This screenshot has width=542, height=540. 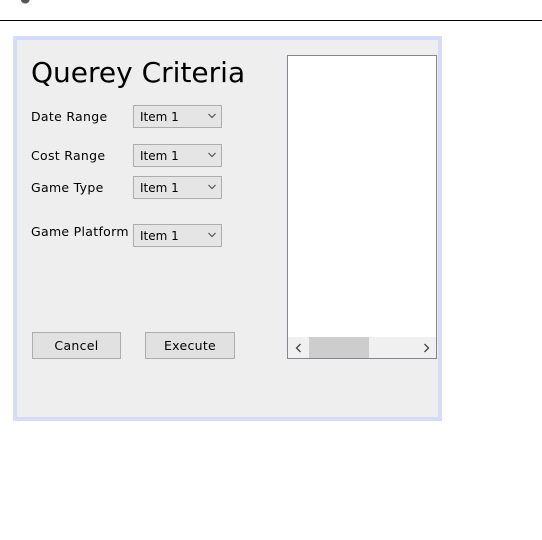 I want to click on game-type-value: Item 1, so click(x=159, y=188).